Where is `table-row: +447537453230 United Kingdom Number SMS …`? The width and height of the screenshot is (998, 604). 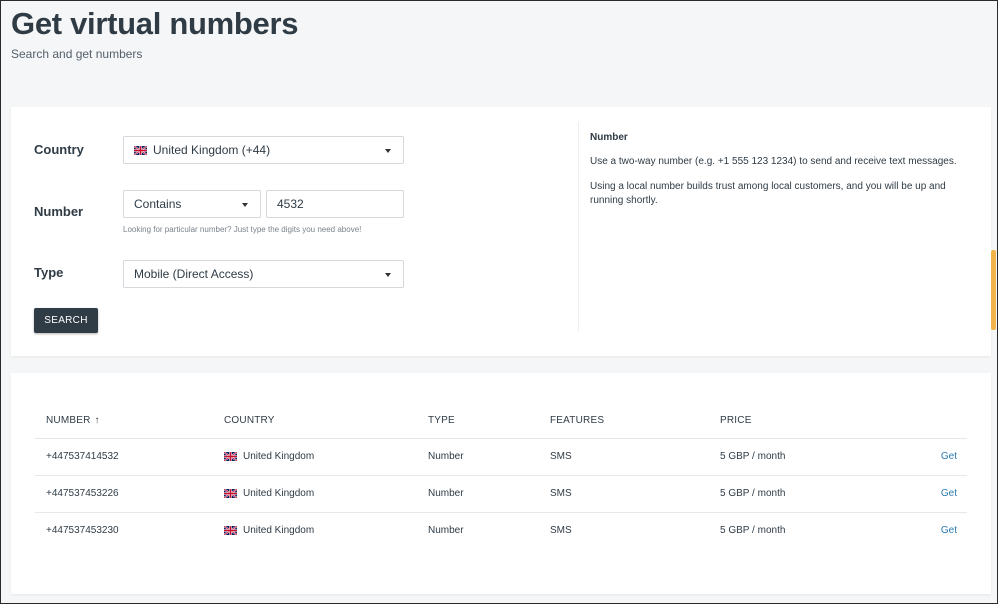 table-row: +447537453230 United Kingdom Number SMS … is located at coordinates (501, 530).